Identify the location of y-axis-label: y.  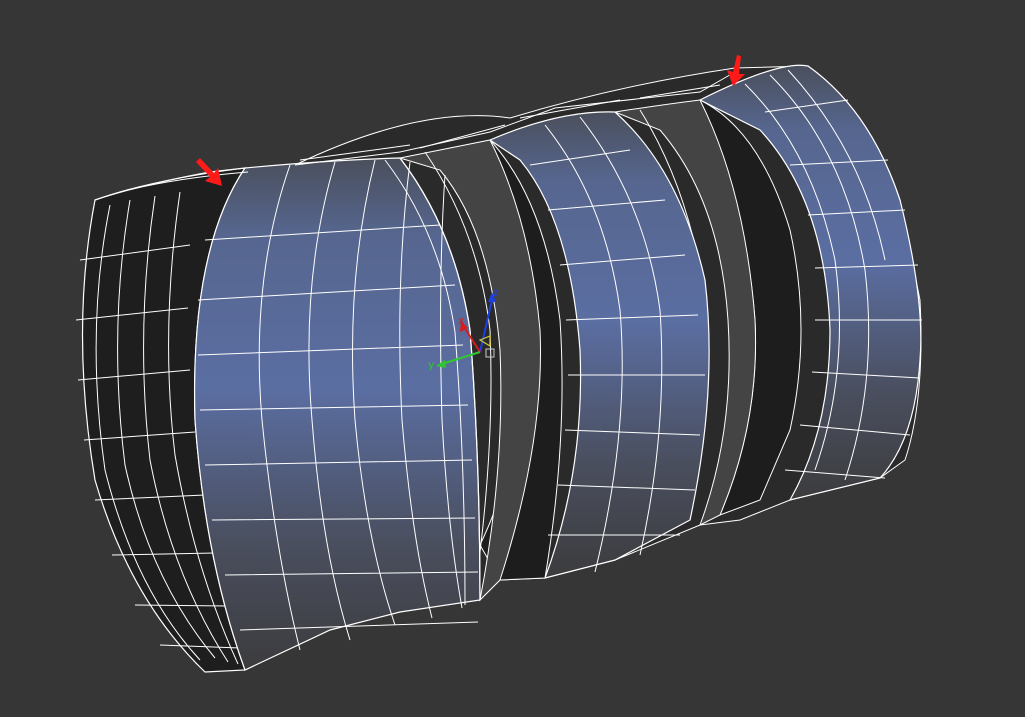
(431, 364).